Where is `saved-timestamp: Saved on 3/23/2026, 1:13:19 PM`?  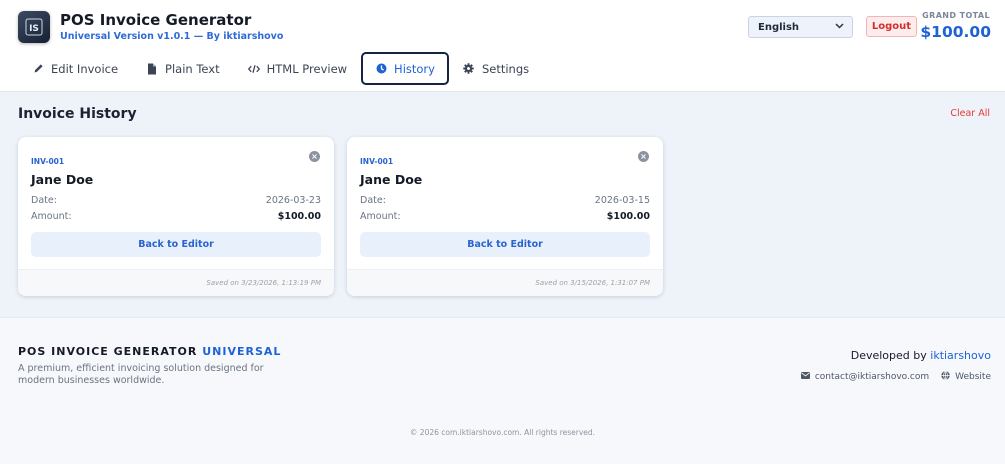 saved-timestamp: Saved on 3/23/2026, 1:13:19 PM is located at coordinates (176, 282).